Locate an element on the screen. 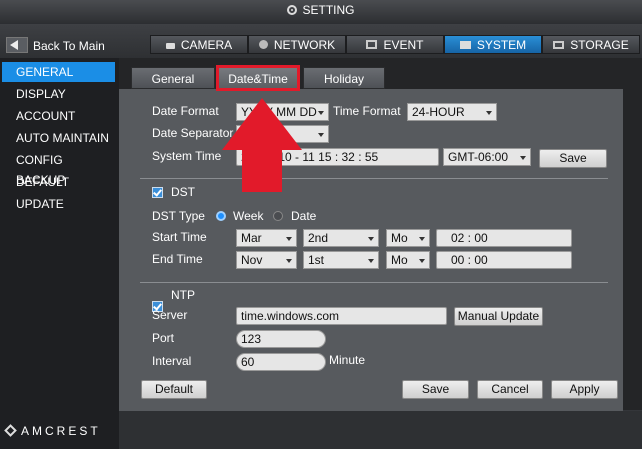 The image size is (642, 449). dst-type-date-label: Date is located at coordinates (304, 216).